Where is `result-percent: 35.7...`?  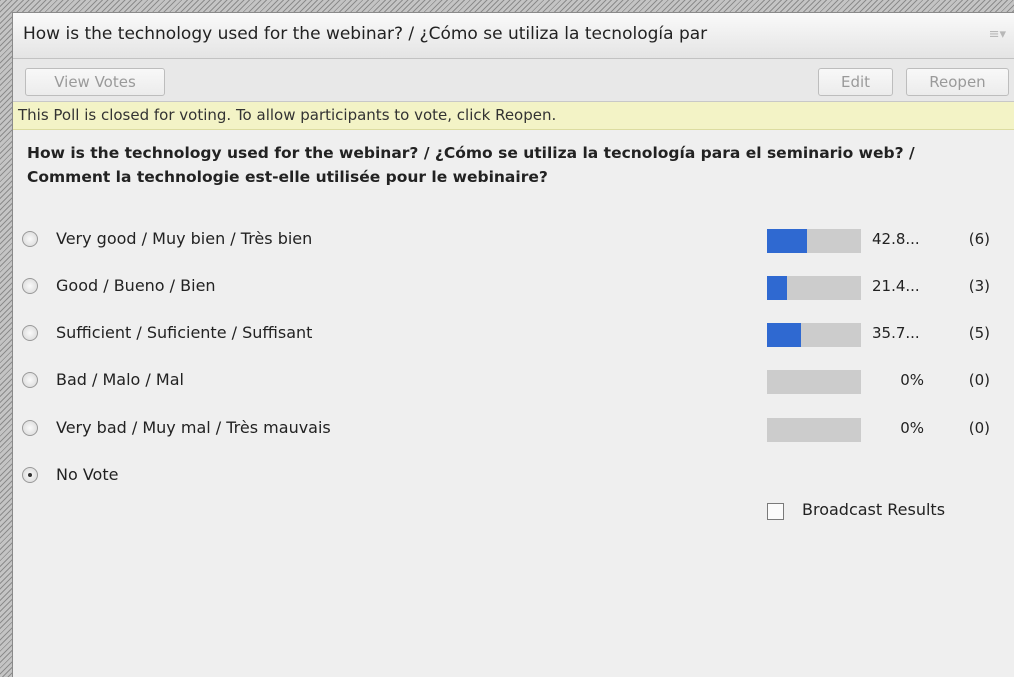
result-percent: 35.7... is located at coordinates (896, 333).